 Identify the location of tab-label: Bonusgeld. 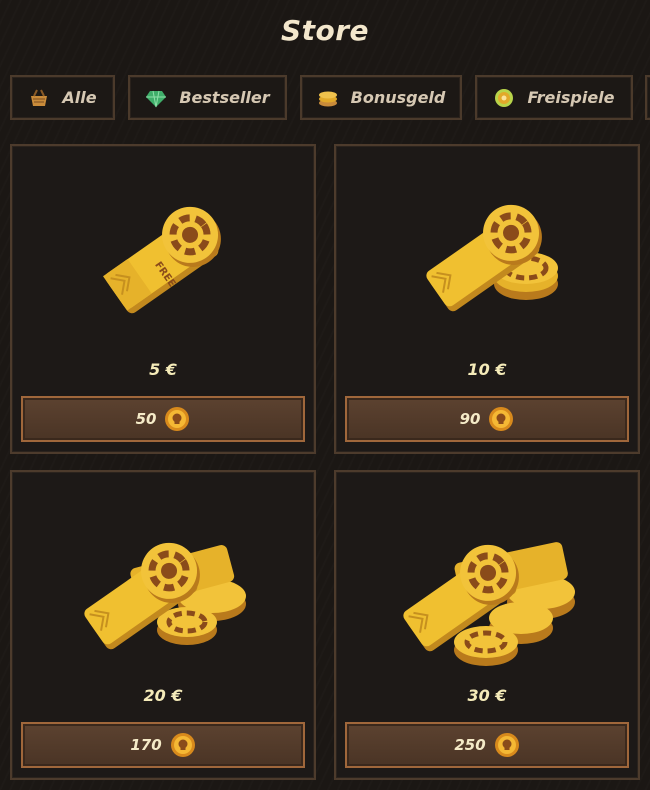
(398, 97).